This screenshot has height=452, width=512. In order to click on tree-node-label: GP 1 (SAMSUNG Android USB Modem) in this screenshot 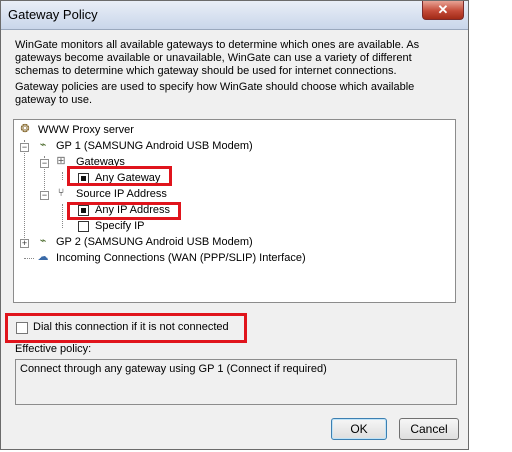, I will do `click(154, 146)`.